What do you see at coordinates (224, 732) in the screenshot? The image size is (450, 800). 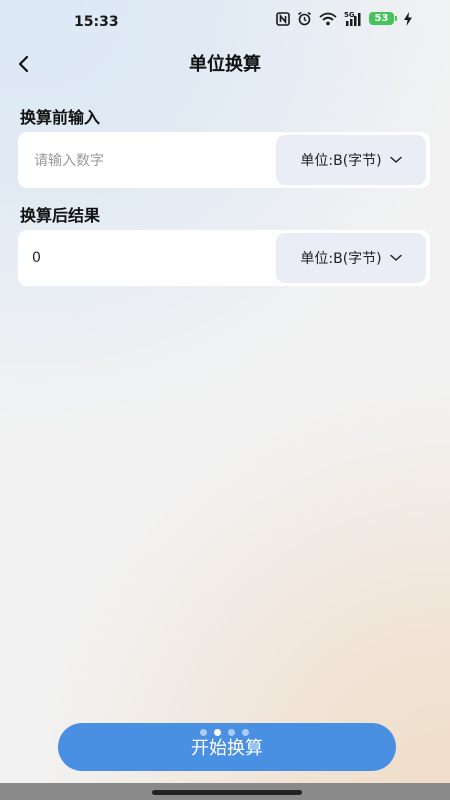 I see `page-indicator` at bounding box center [224, 732].